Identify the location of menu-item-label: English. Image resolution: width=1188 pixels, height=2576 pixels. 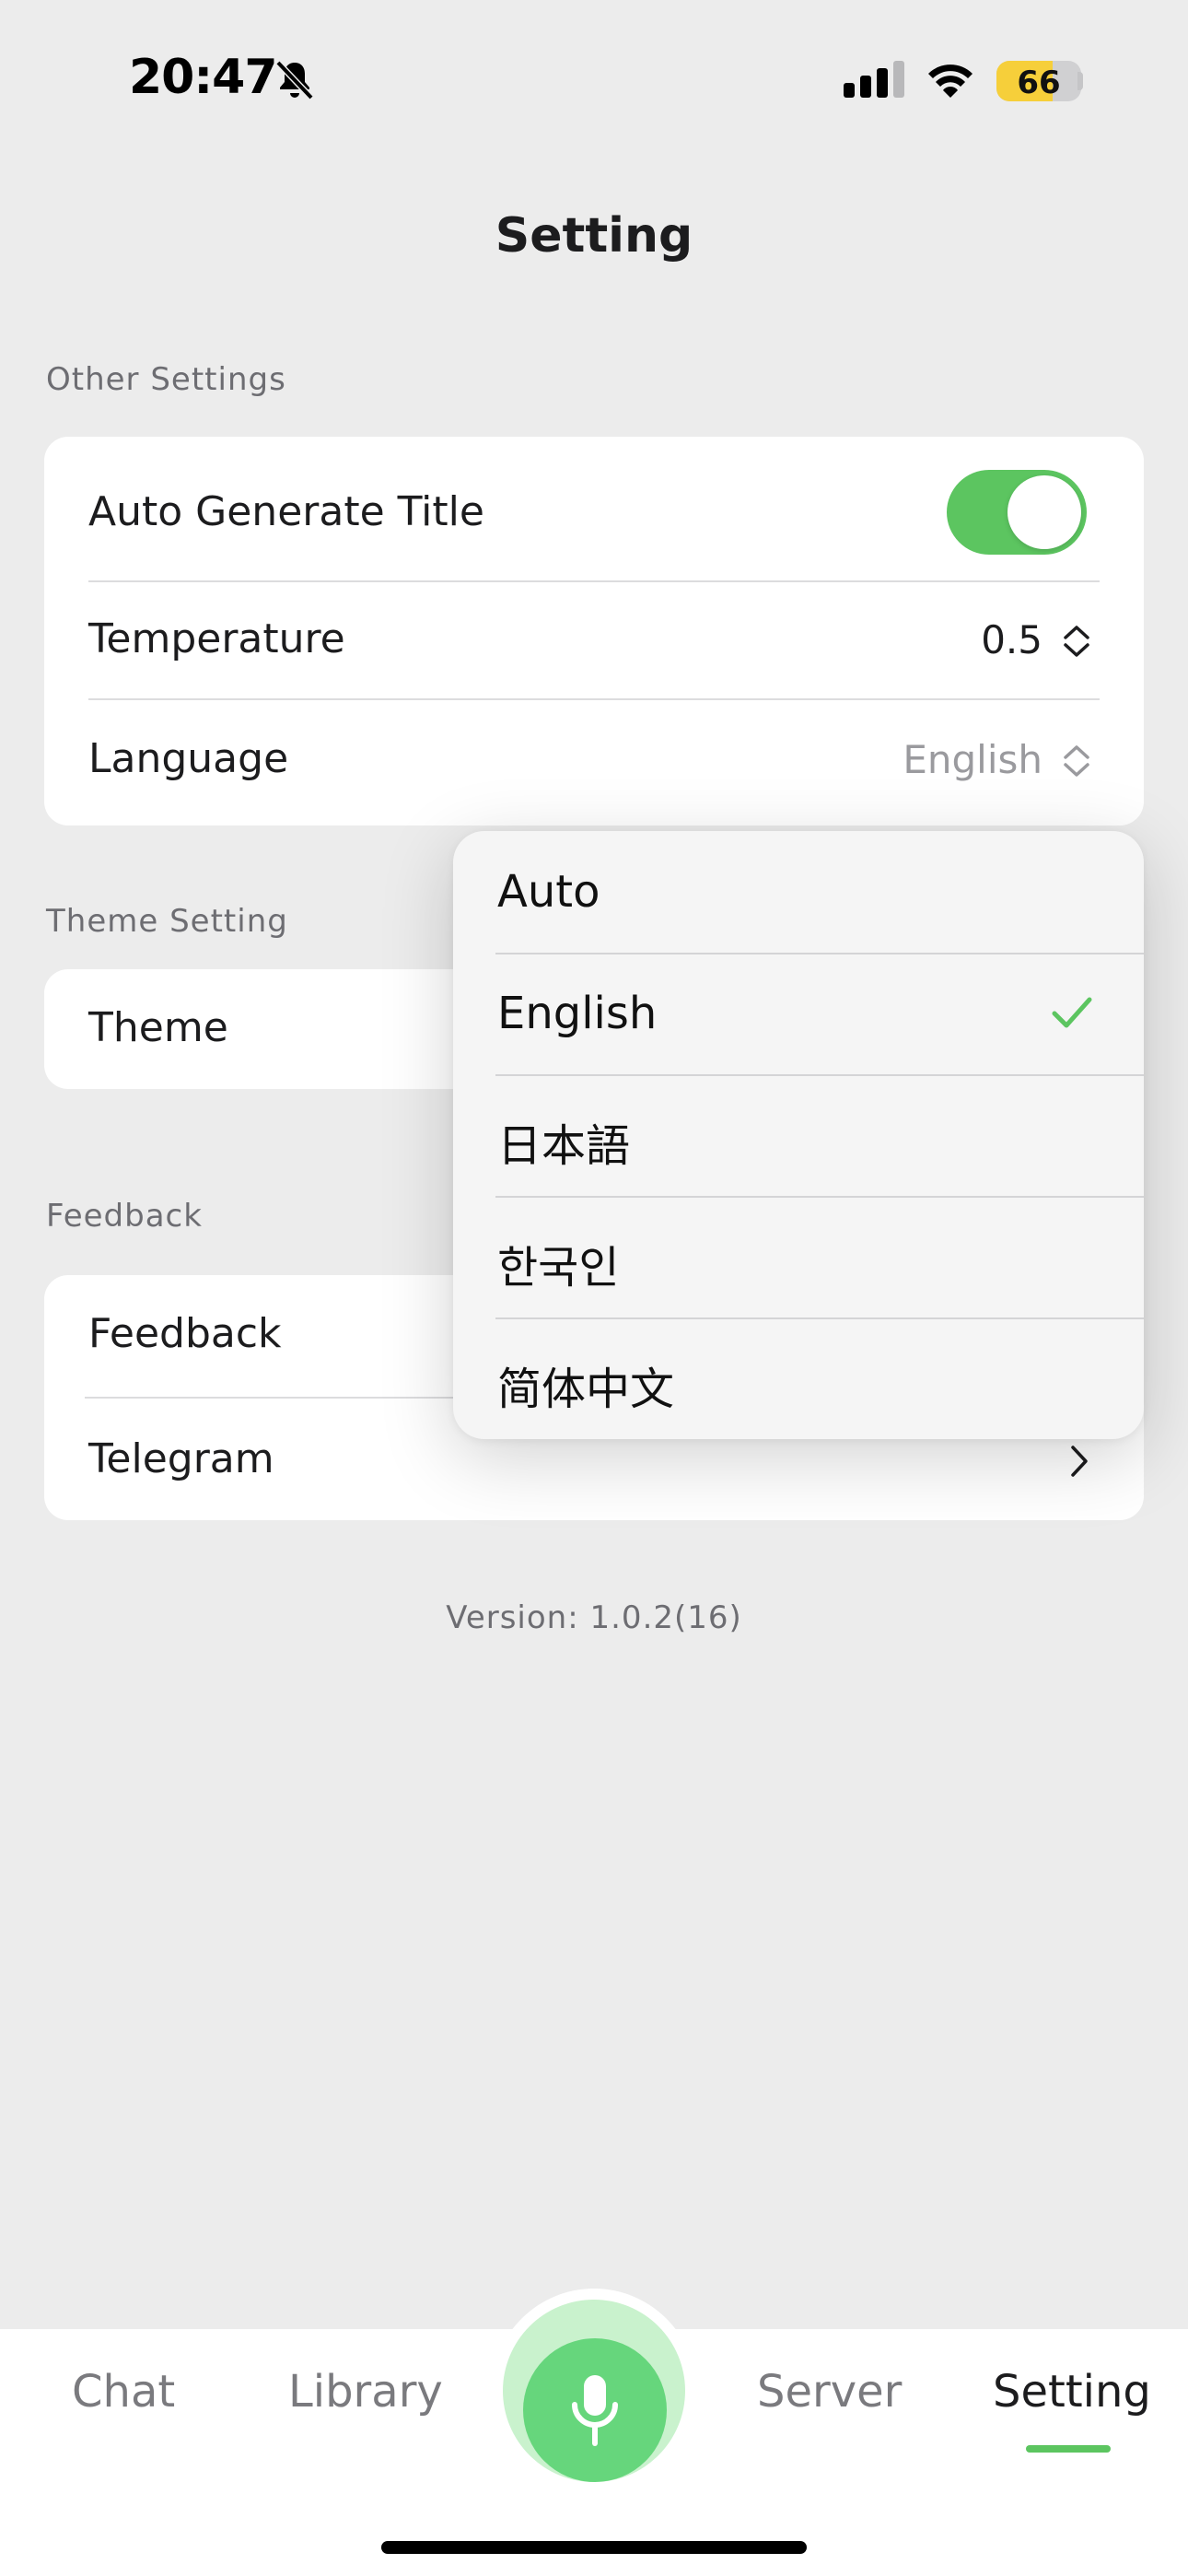
(577, 1013).